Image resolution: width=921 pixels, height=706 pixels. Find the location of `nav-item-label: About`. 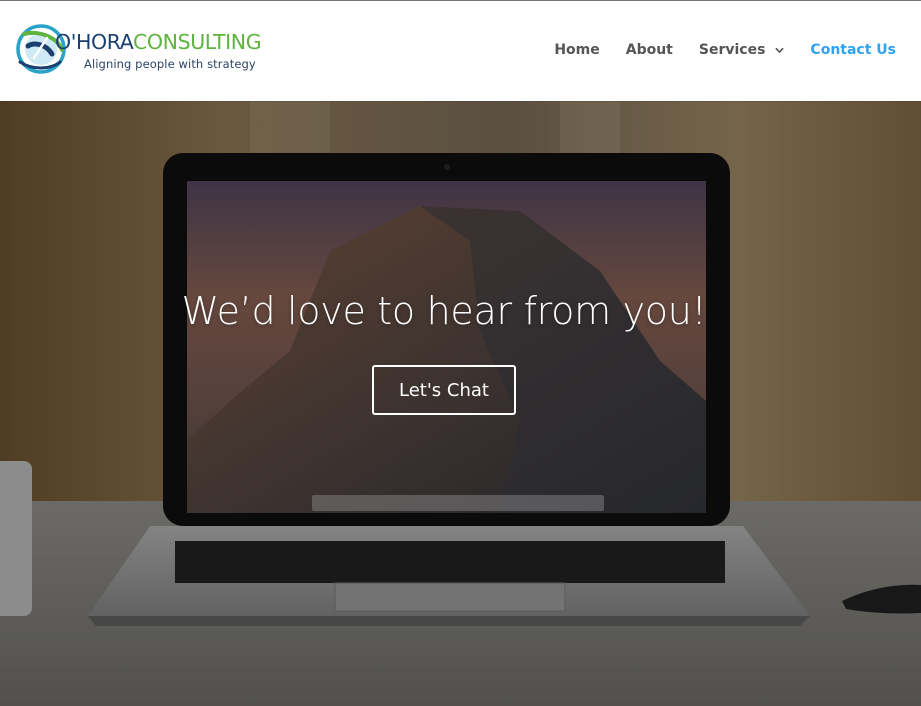

nav-item-label: About is located at coordinates (649, 50).